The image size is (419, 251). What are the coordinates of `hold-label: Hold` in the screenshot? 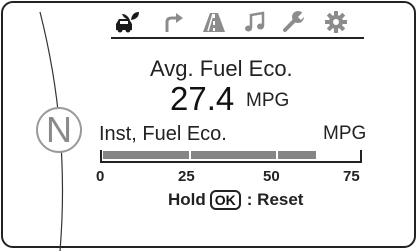 It's located at (187, 199).